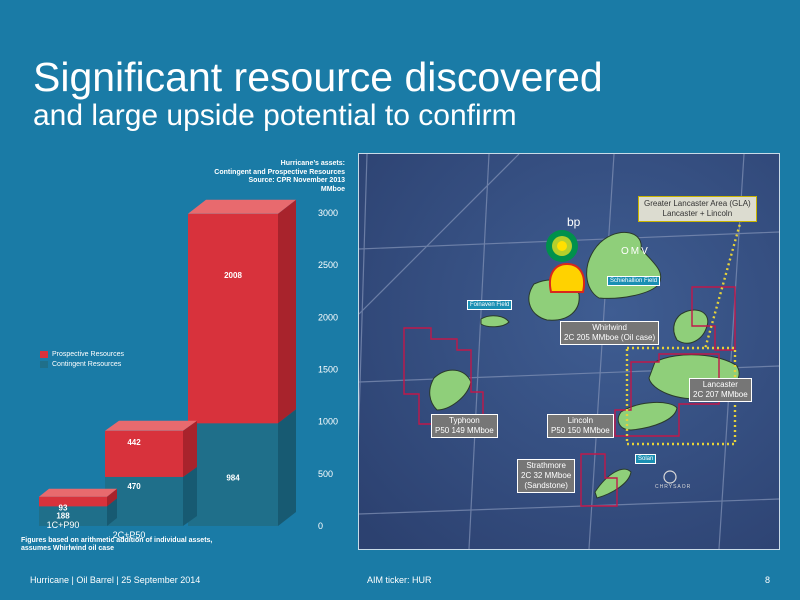 The width and height of the screenshot is (800, 600). What do you see at coordinates (646, 459) in the screenshot?
I see `solan-label: Solan` at bounding box center [646, 459].